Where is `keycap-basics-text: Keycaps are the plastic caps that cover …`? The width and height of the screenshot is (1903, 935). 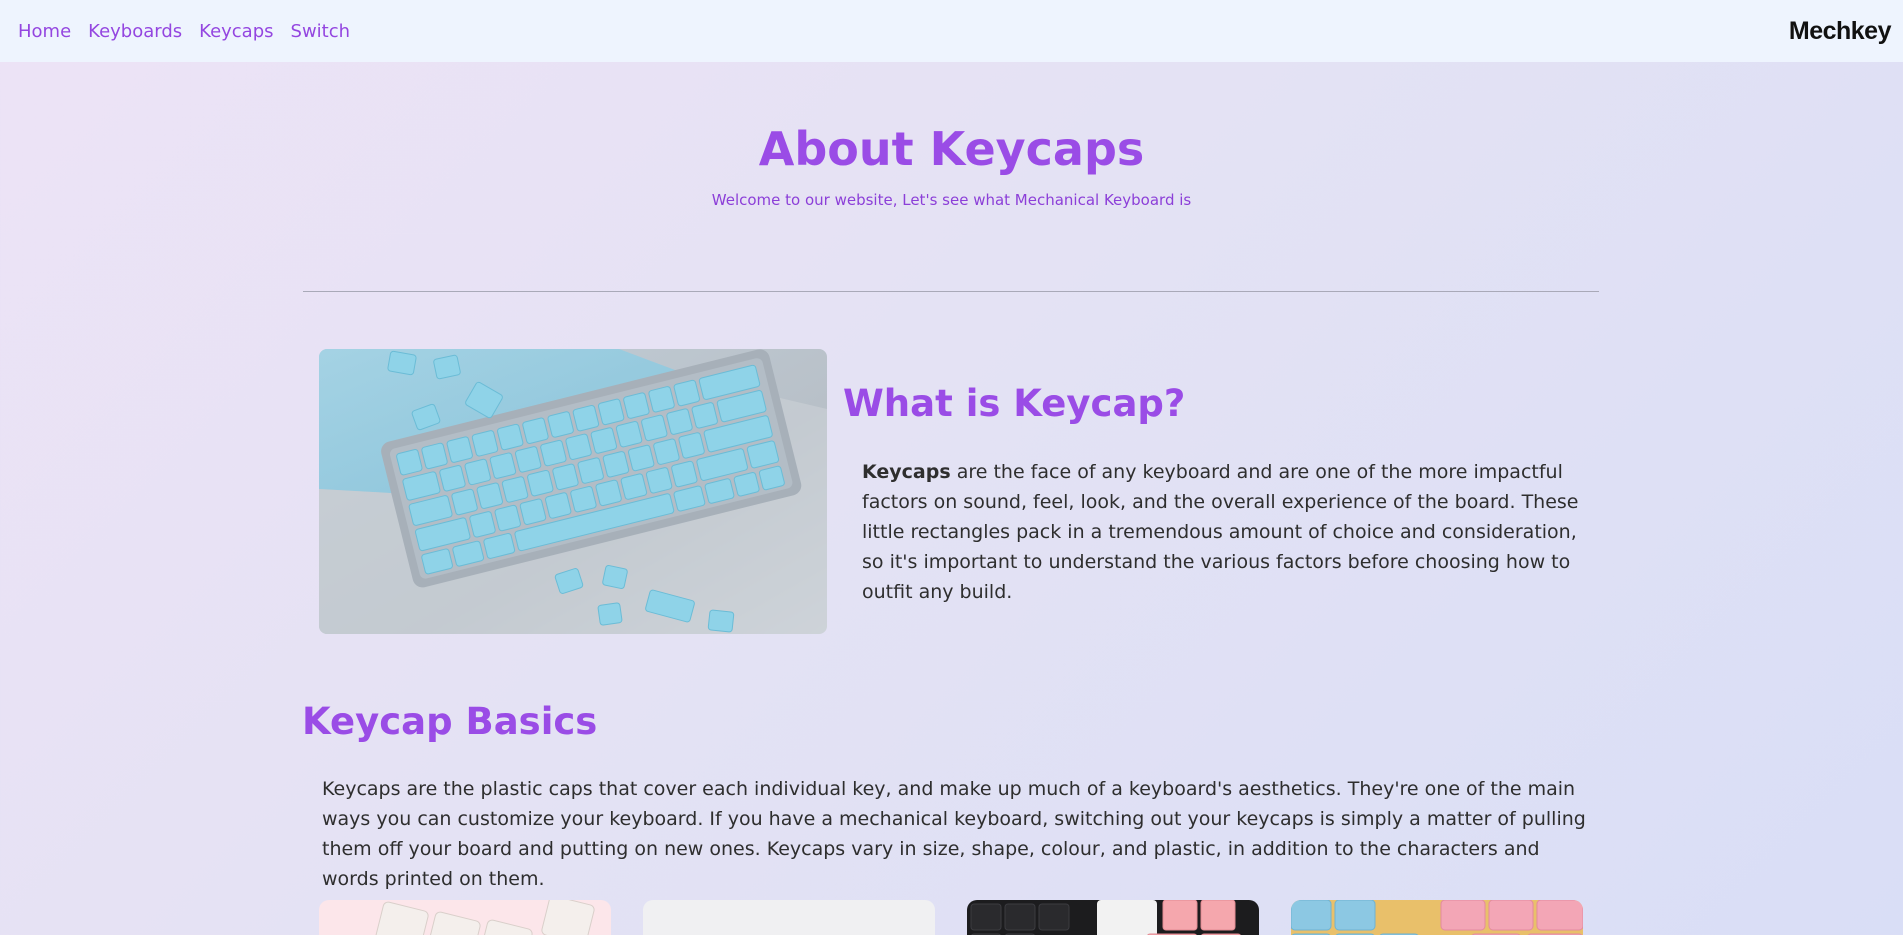 keycap-basics-text: Keycaps are the plastic caps that cover … is located at coordinates (954, 834).